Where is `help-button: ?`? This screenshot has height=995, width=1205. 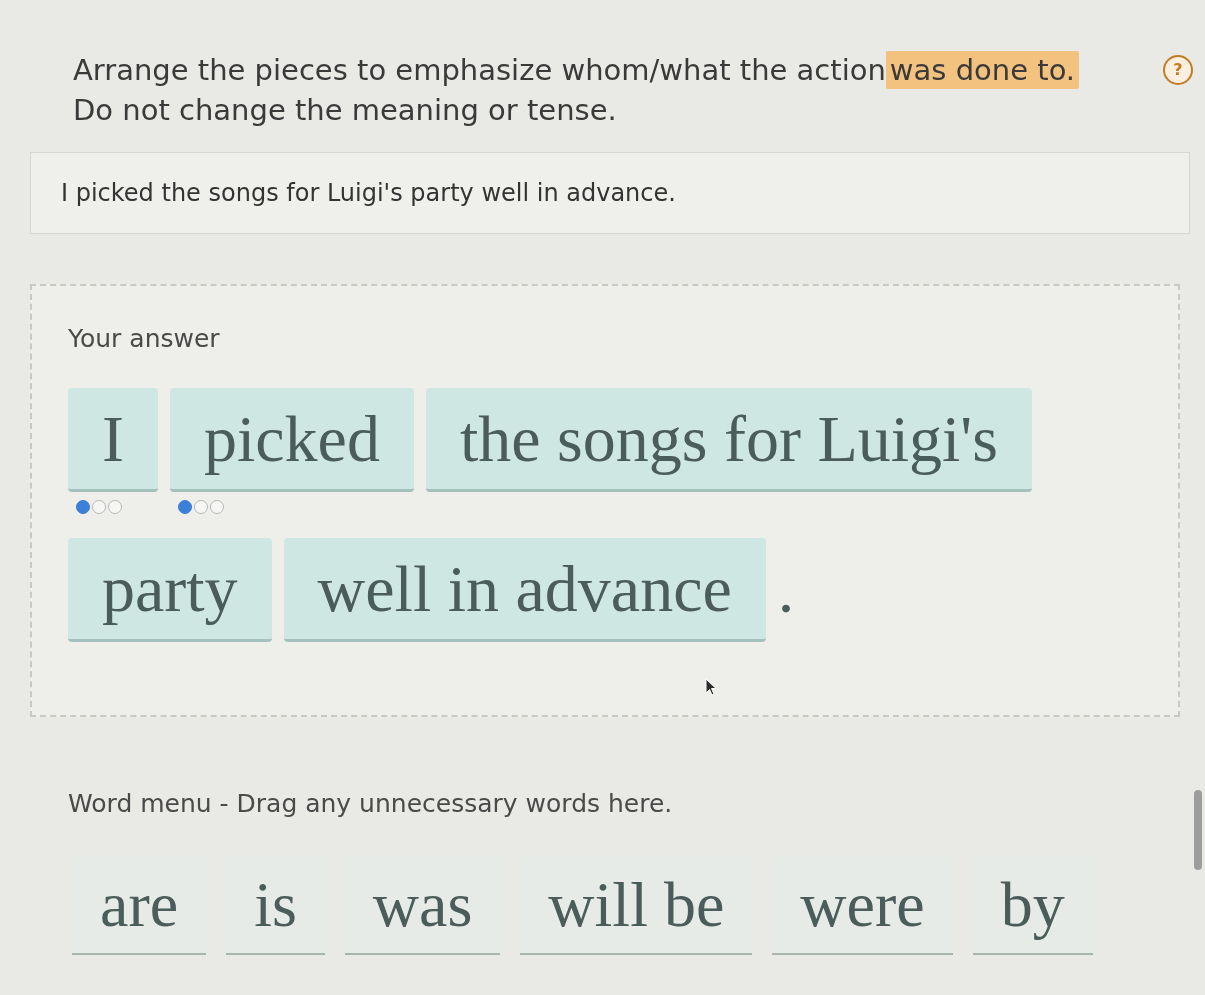
help-button: ? is located at coordinates (1178, 70).